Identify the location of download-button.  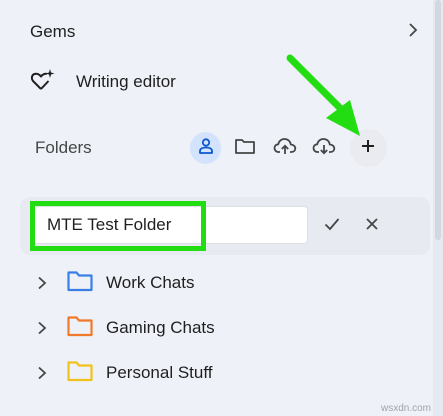
(323, 148).